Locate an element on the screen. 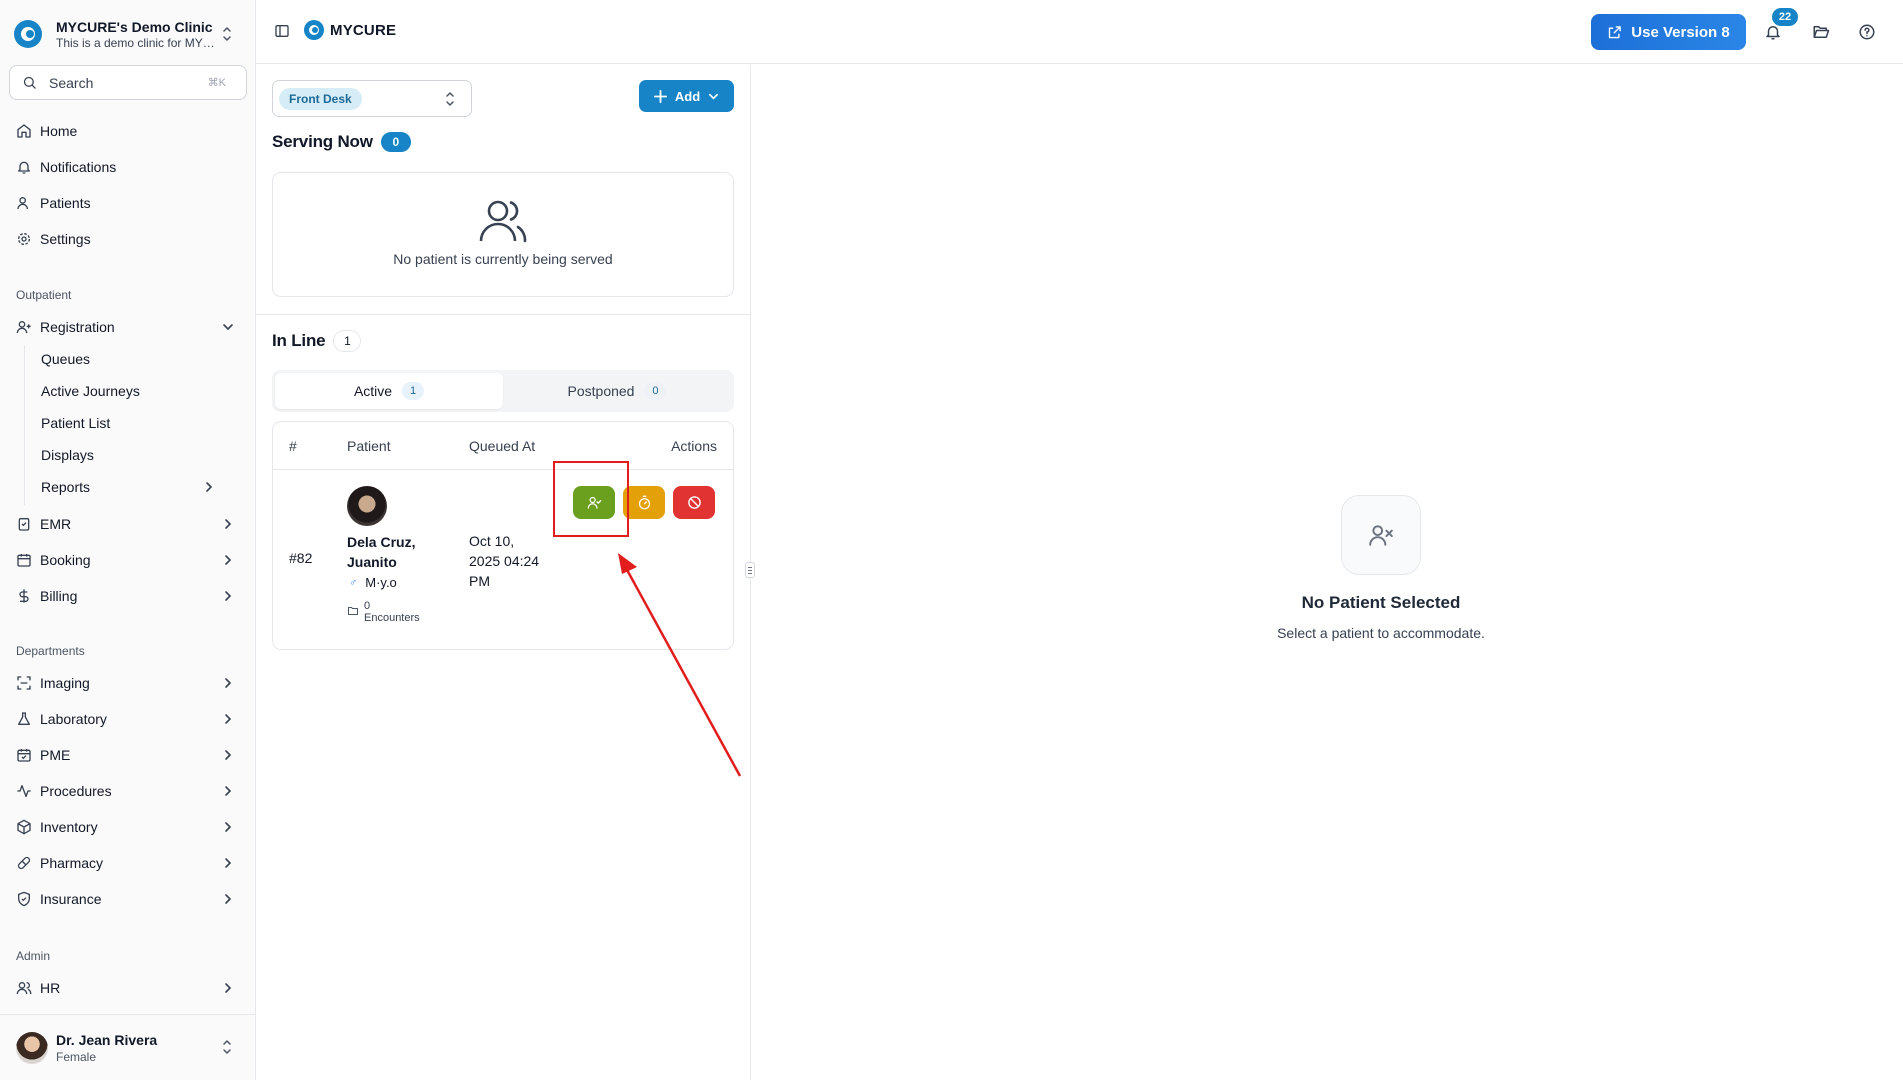 The width and height of the screenshot is (1903, 1080). folder-open-icon is located at coordinates (1821, 32).